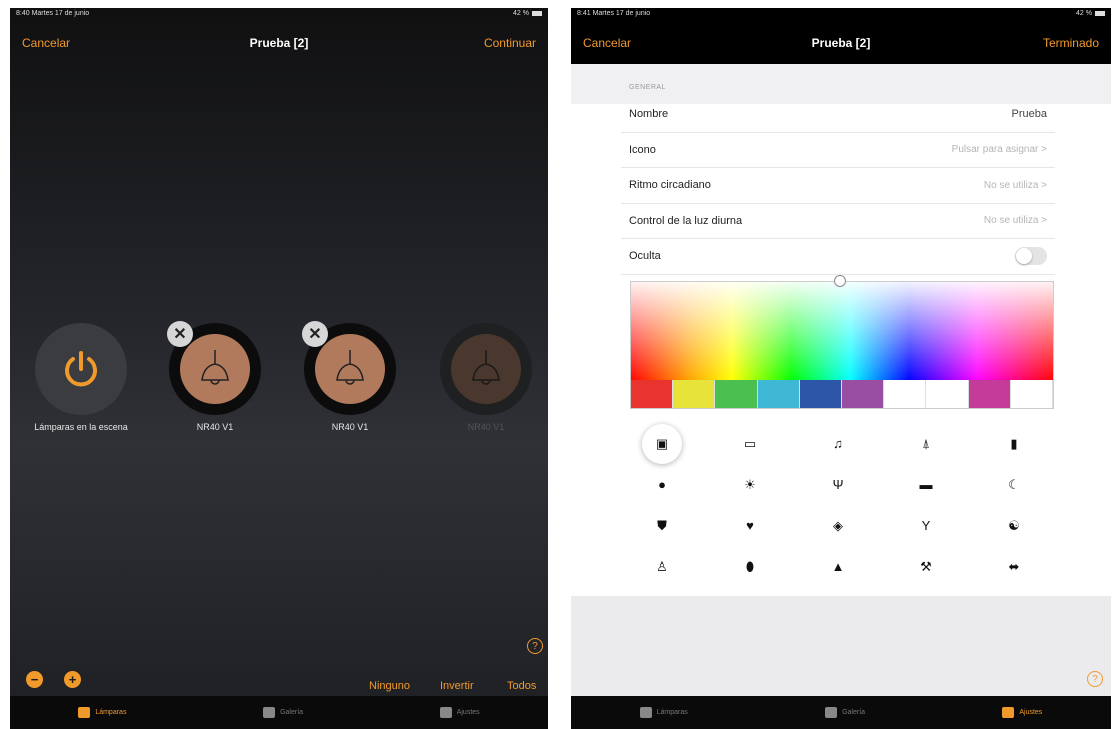 The width and height of the screenshot is (1113, 729). What do you see at coordinates (670, 185) in the screenshot?
I see `circadian-label: Ritmo circadiano` at bounding box center [670, 185].